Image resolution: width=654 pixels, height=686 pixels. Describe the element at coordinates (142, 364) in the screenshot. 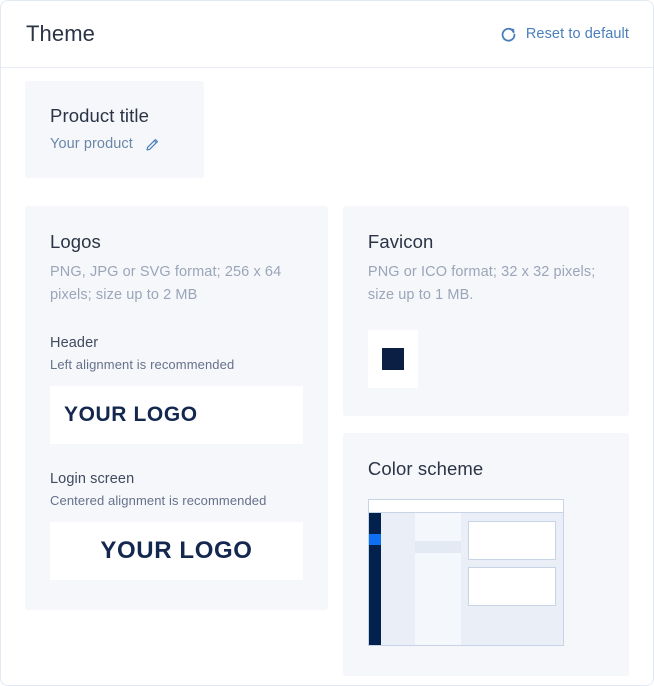

I see `header-logo-hint: Left alignment is recommended` at that location.